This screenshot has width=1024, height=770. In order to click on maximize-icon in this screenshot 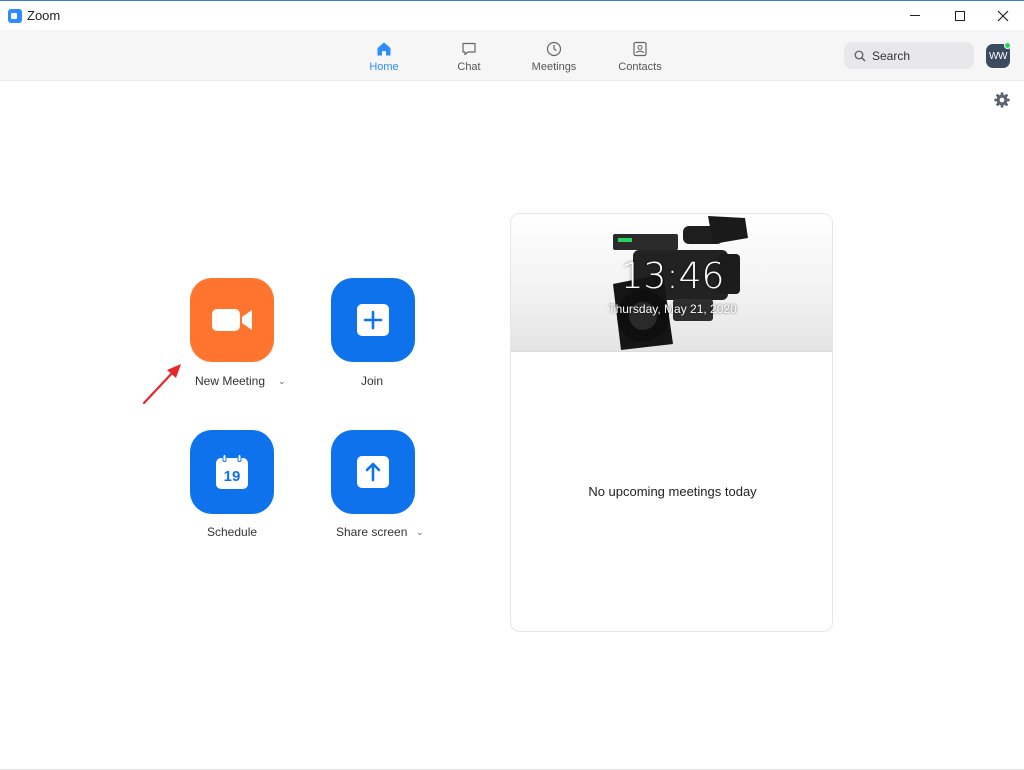, I will do `click(959, 15)`.